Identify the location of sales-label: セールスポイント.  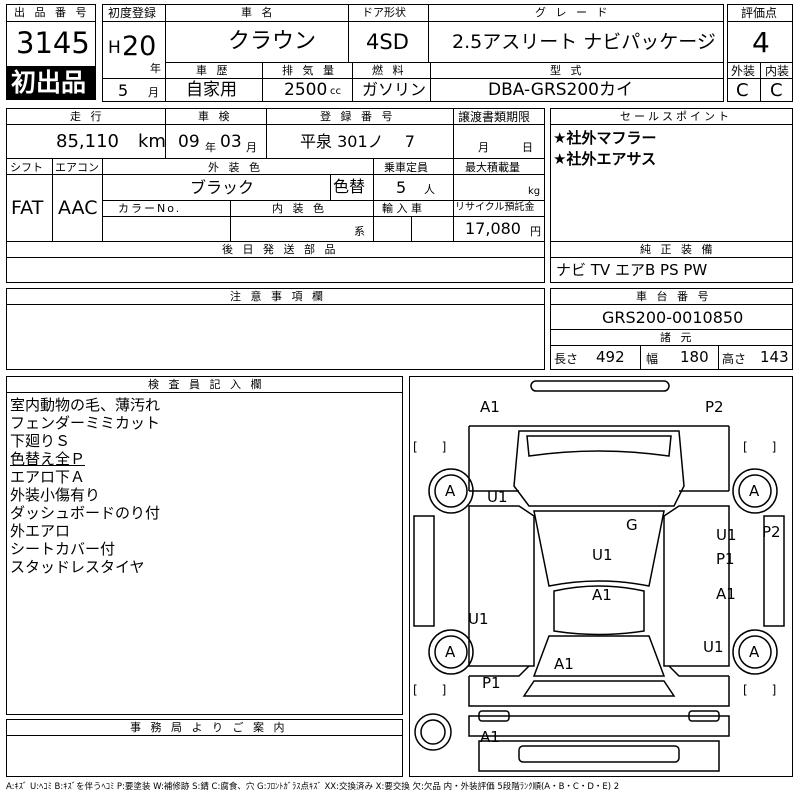
(676, 116).